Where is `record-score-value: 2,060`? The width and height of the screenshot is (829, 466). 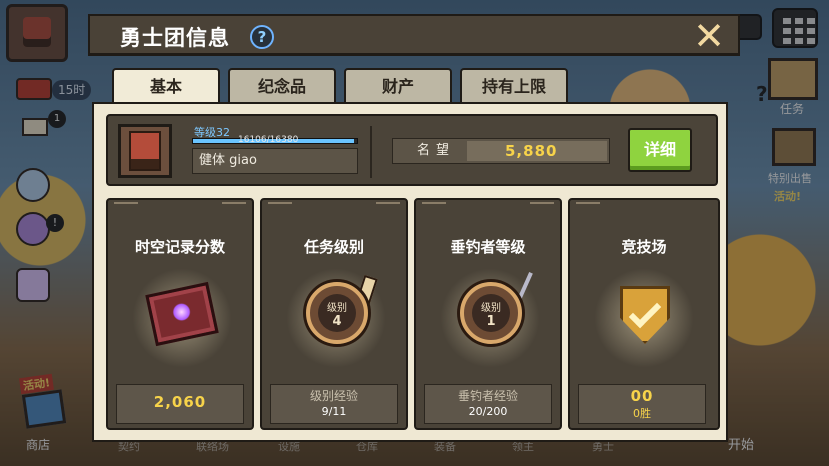 record-score-value: 2,060 is located at coordinates (180, 402).